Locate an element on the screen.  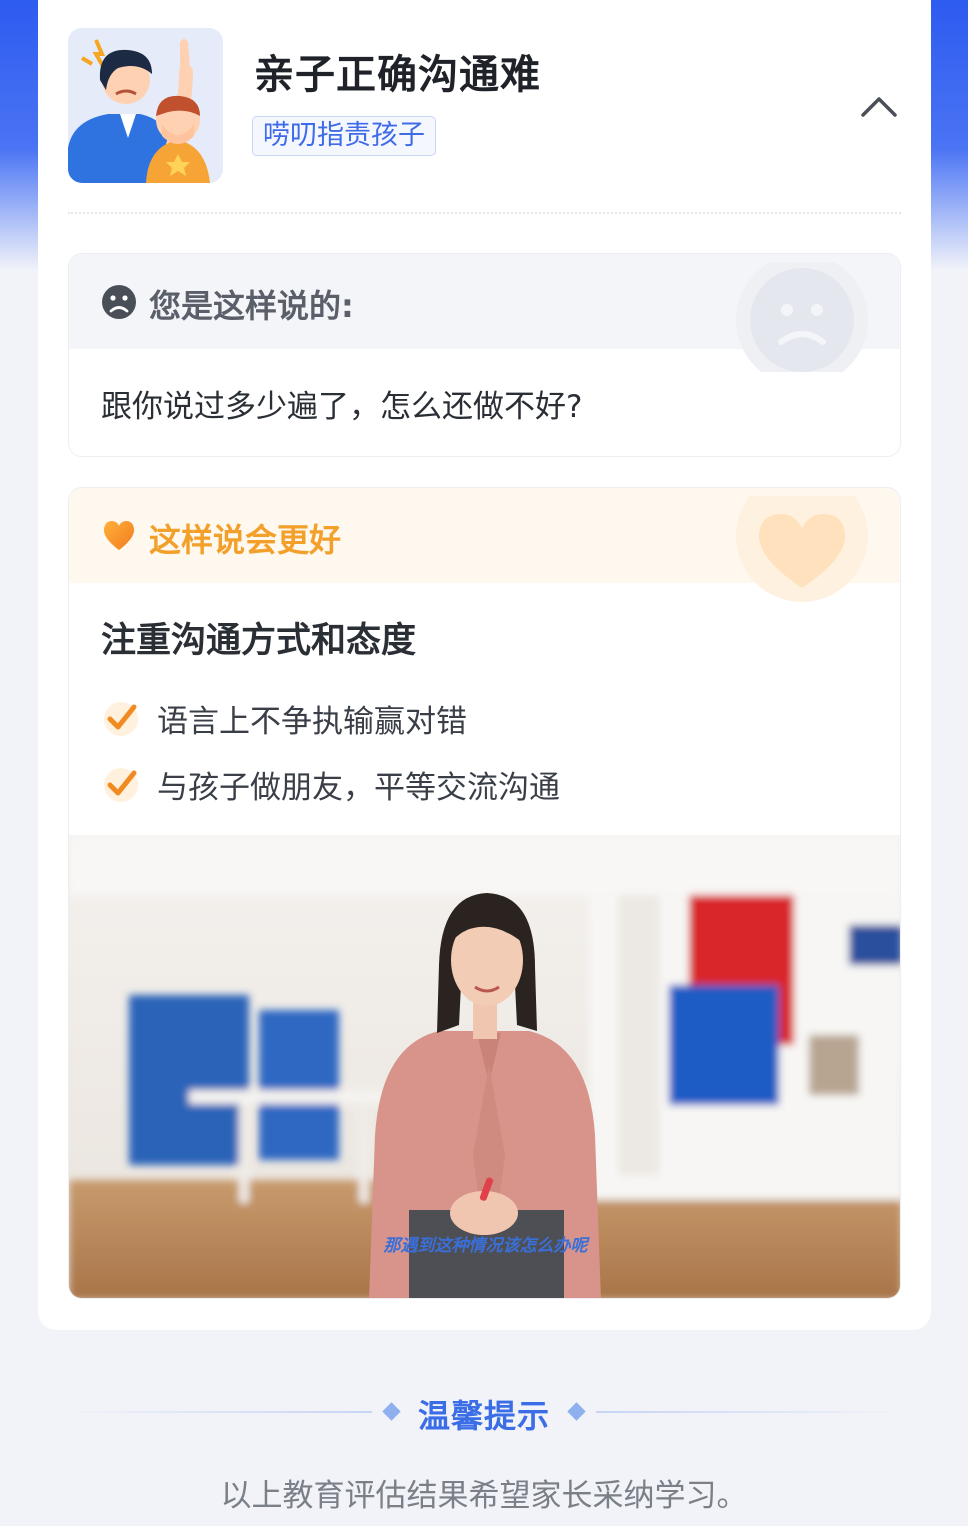
sad-face-watermark-icon is located at coordinates (802, 320).